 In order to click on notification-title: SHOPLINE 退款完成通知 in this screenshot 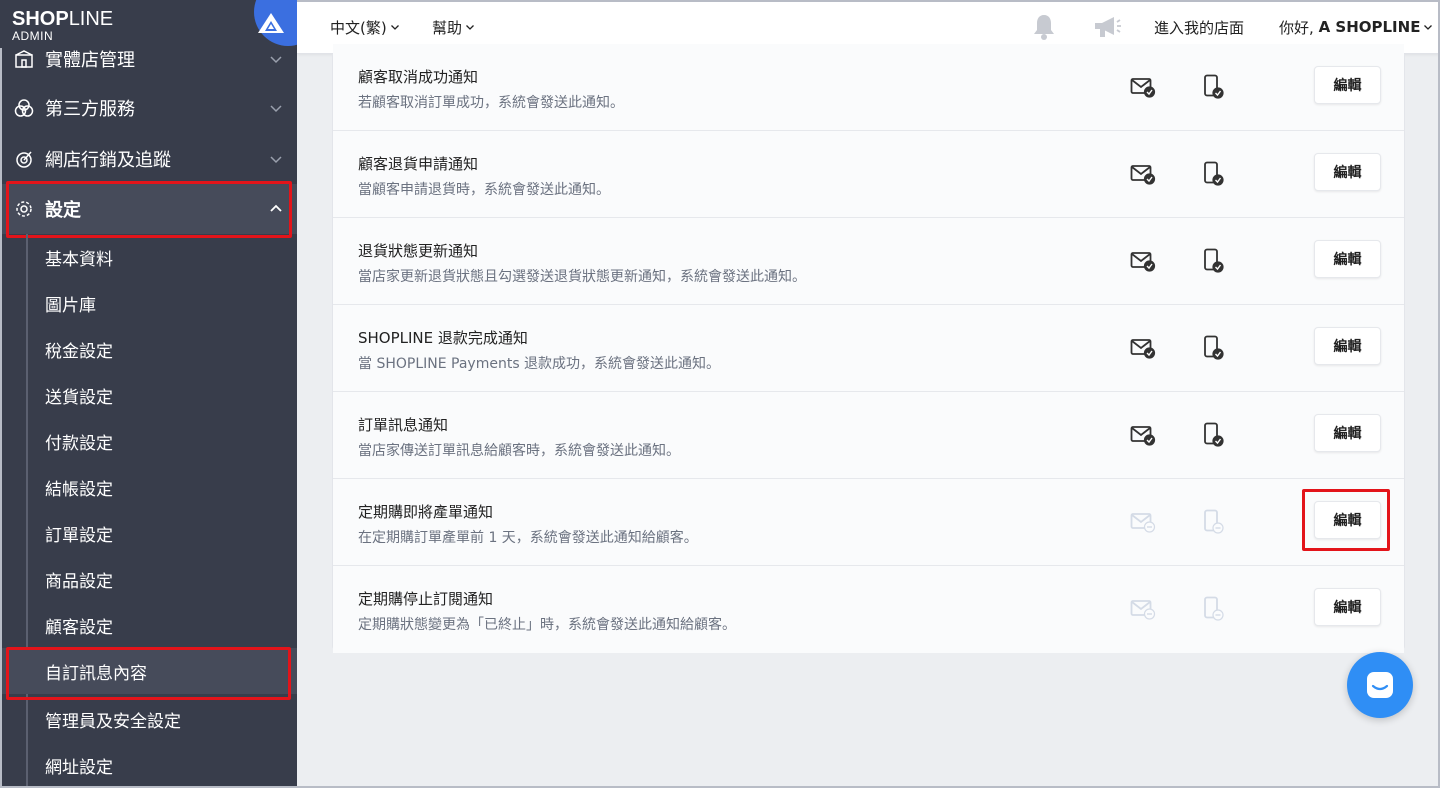, I will do `click(443, 338)`.